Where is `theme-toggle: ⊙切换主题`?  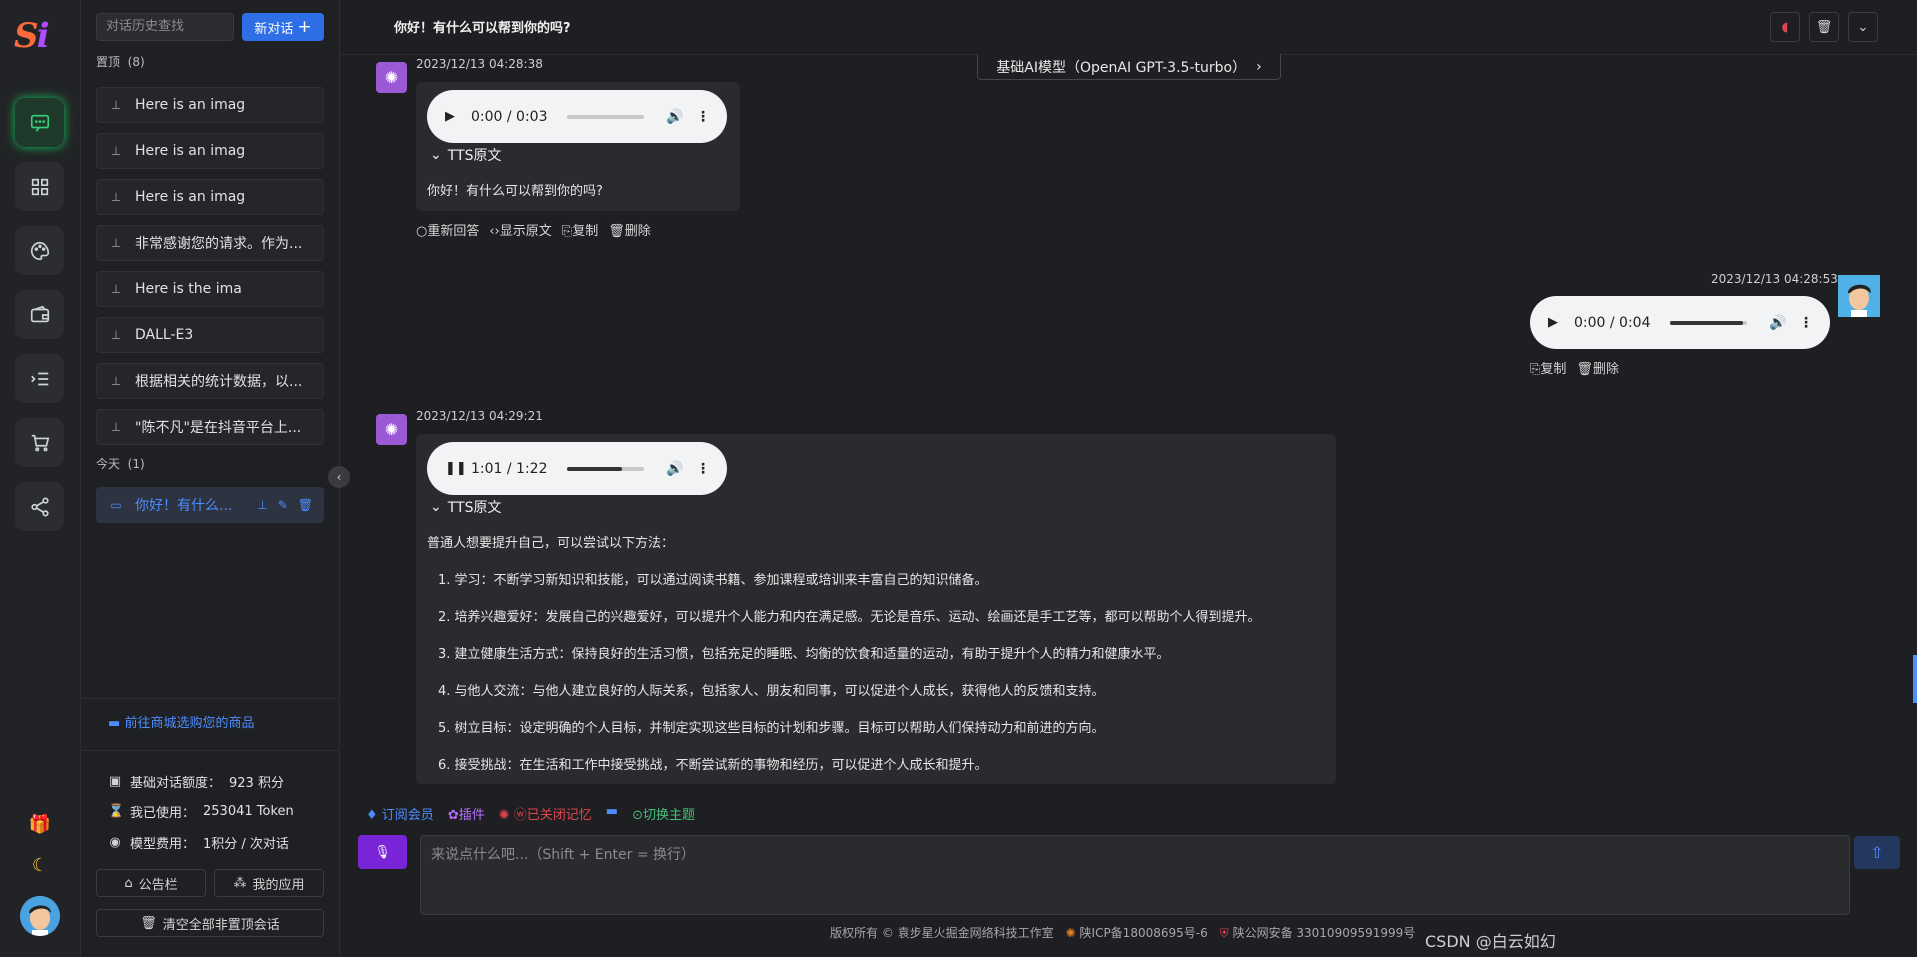
theme-toggle: ⊙切换主题 is located at coordinates (663, 813).